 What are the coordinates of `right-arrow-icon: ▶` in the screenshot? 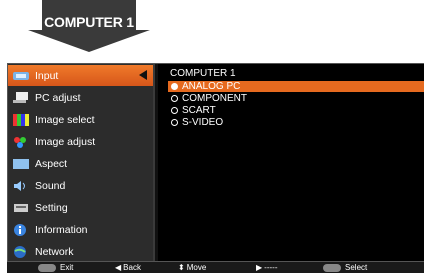 It's located at (259, 267).